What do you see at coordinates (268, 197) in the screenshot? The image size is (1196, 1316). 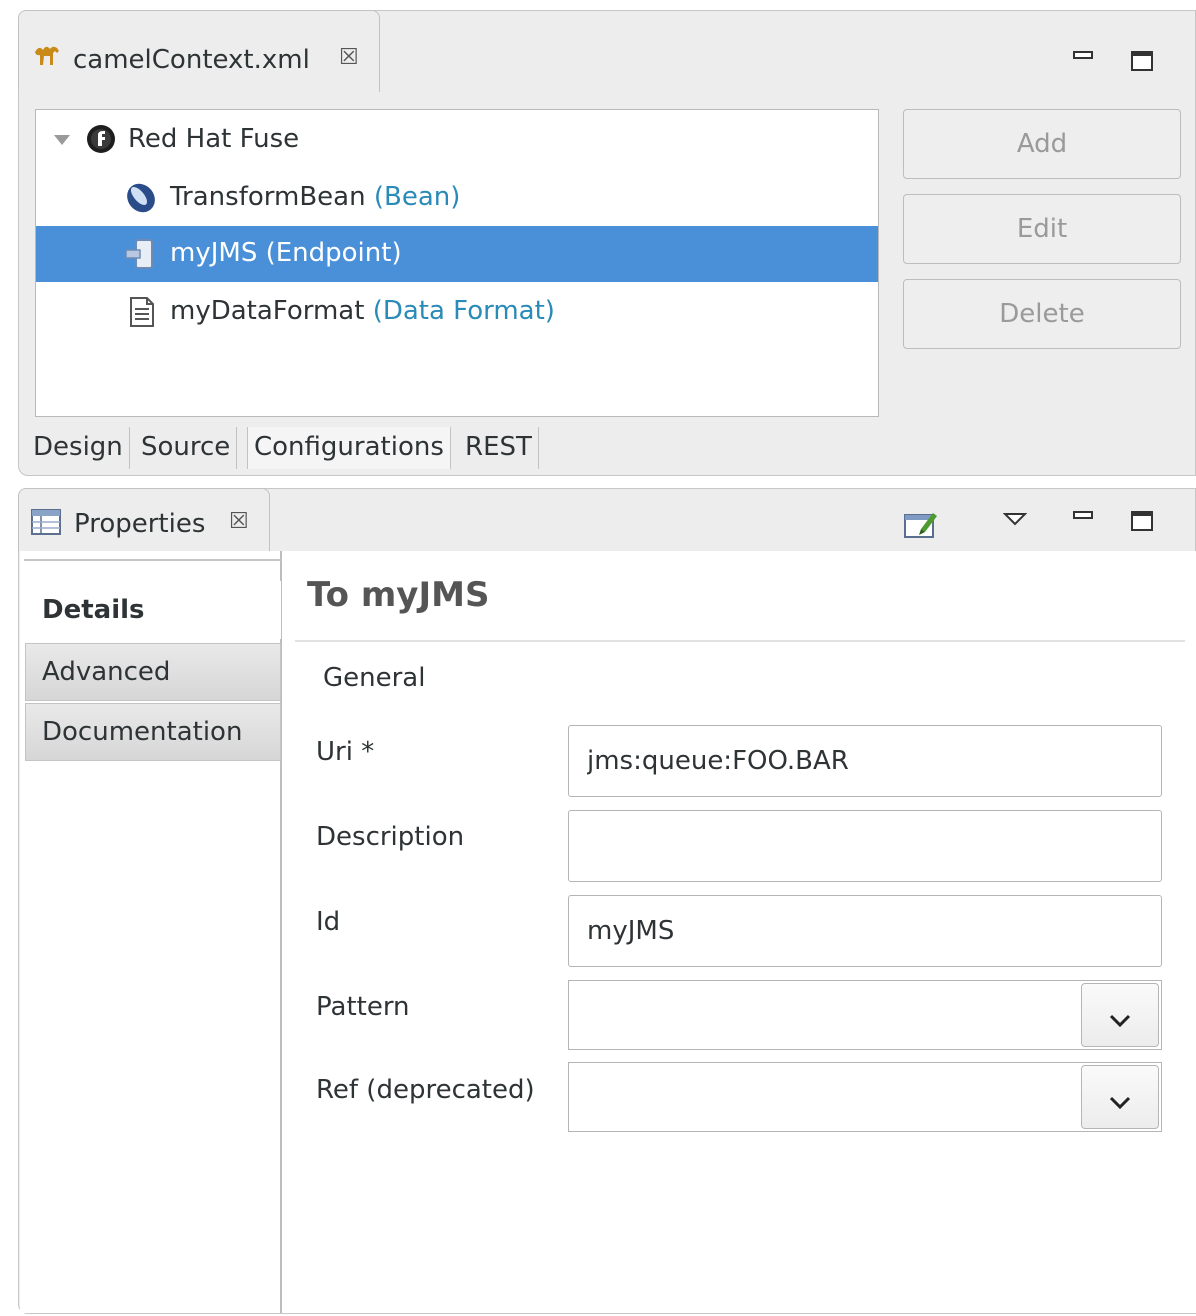 I see `tree-item-name: TransformBean` at bounding box center [268, 197].